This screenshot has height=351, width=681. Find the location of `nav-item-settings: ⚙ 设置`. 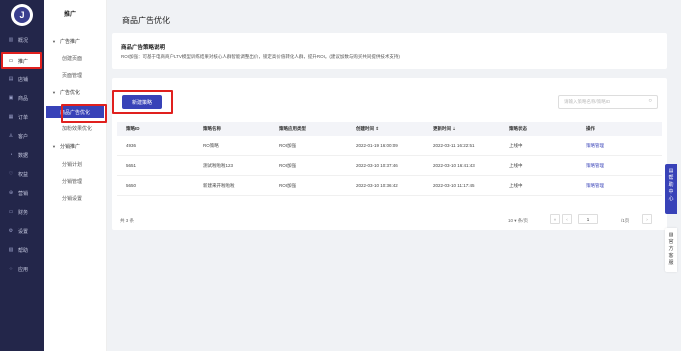

nav-item-settings: ⚙ 设置 is located at coordinates (22, 231).